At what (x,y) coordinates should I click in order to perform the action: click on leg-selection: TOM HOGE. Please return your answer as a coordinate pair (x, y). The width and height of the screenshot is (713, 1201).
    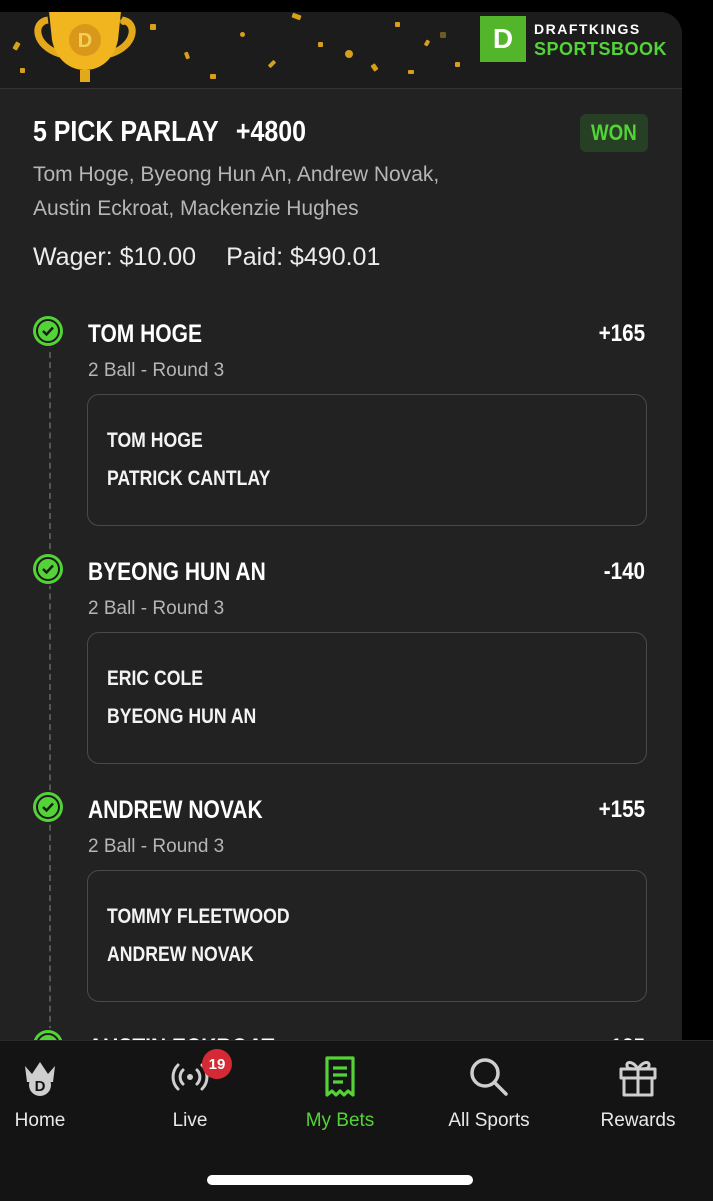
    Looking at the image, I should click on (145, 334).